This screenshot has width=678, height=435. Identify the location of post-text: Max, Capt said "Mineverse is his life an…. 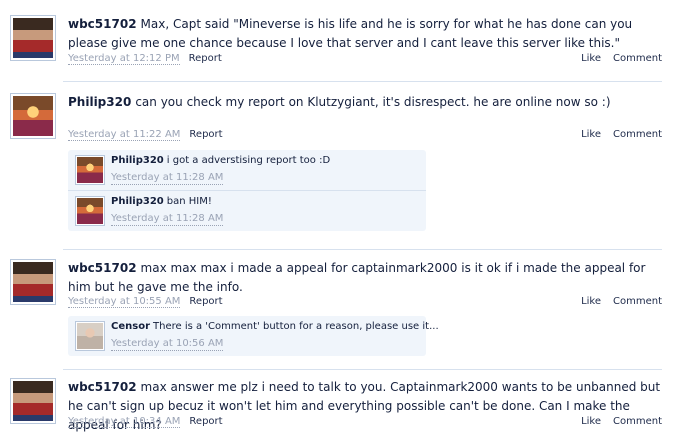
(350, 33).